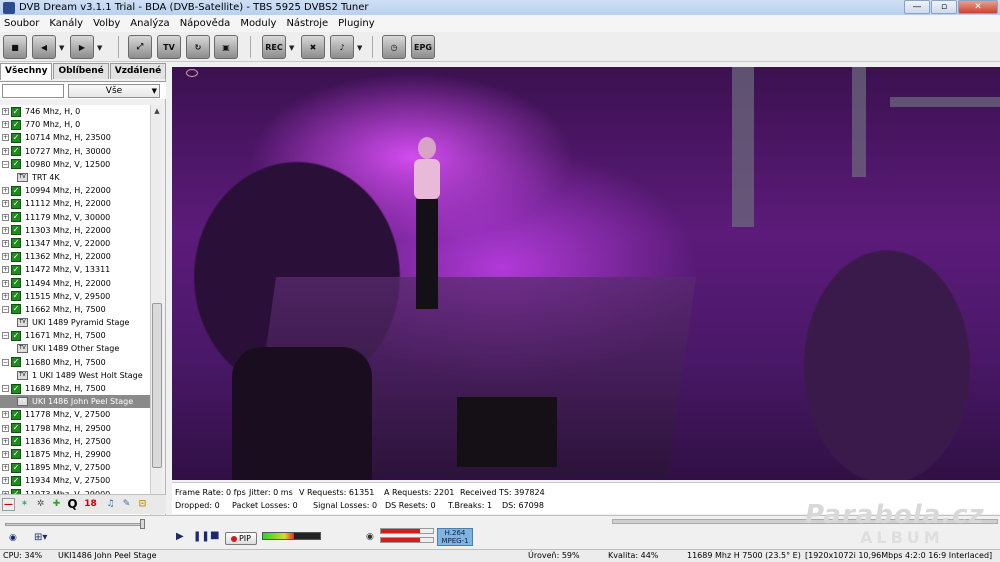 This screenshot has height=562, width=1000. I want to click on transponder-item: + ✓ 11303 Mhz, H, 22000, so click(75, 230).